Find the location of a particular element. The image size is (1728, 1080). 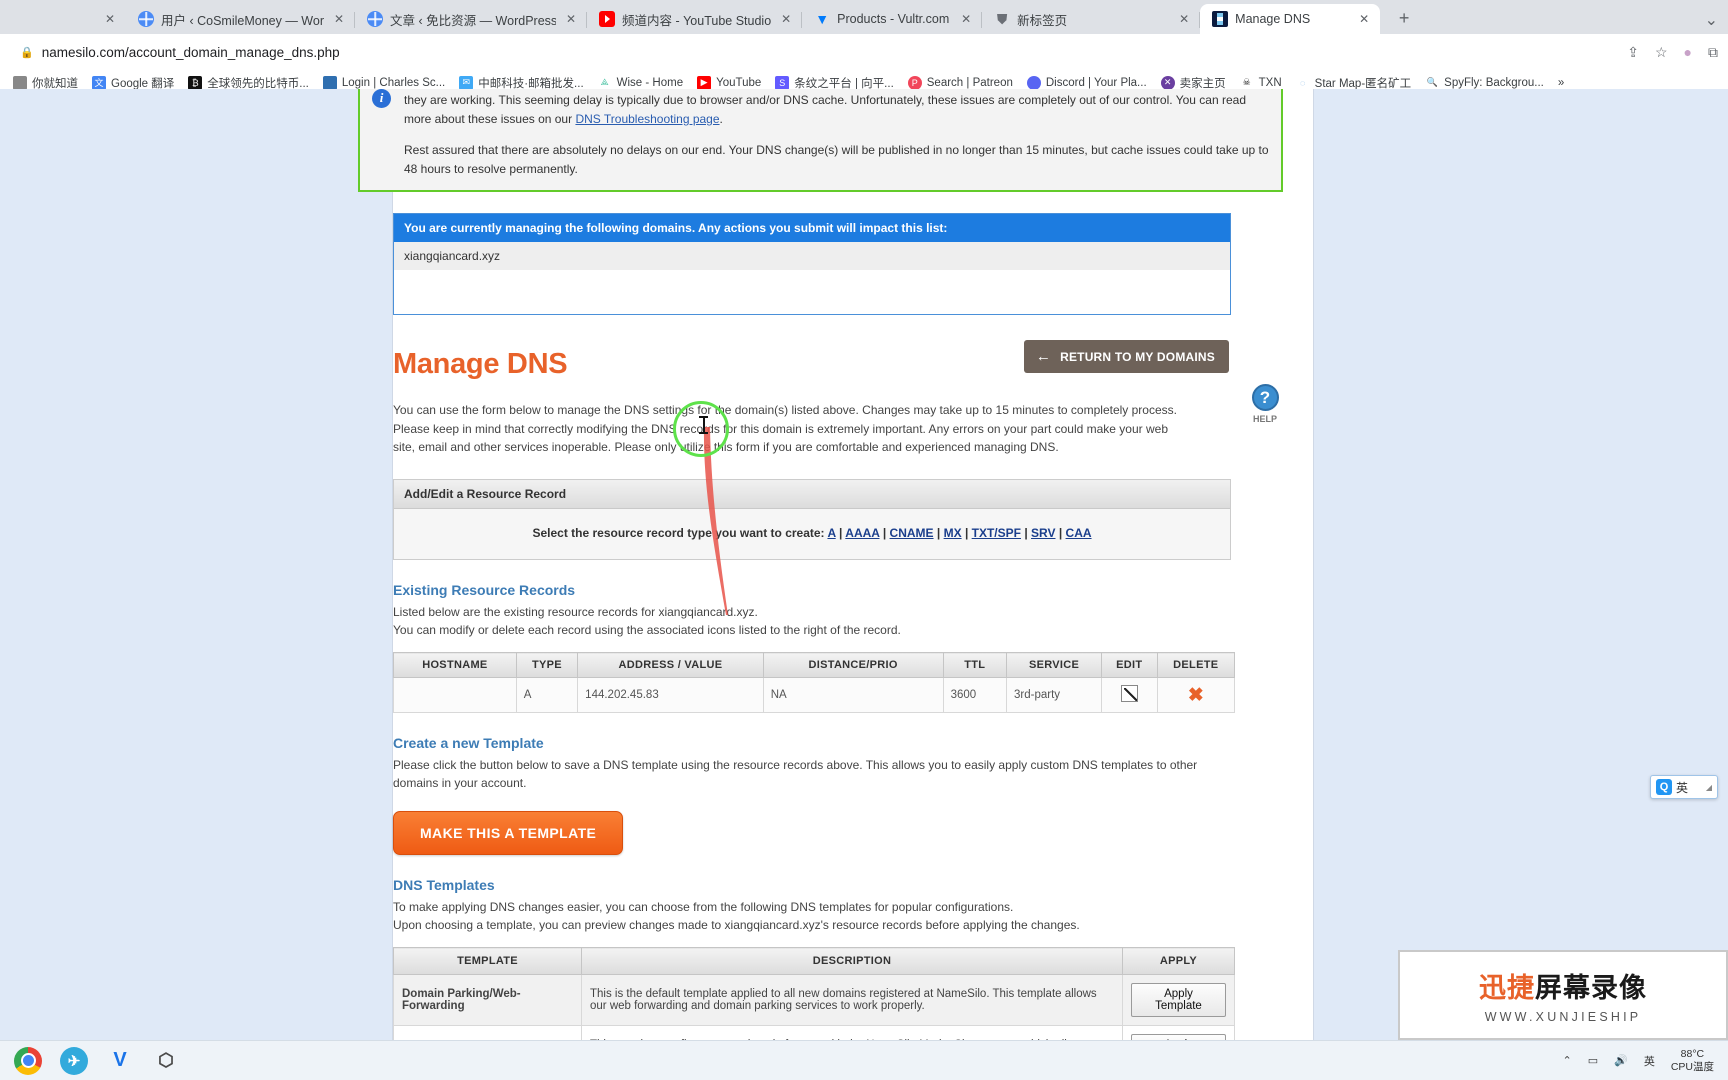

telegram-icon: ✈ is located at coordinates (74, 1060).